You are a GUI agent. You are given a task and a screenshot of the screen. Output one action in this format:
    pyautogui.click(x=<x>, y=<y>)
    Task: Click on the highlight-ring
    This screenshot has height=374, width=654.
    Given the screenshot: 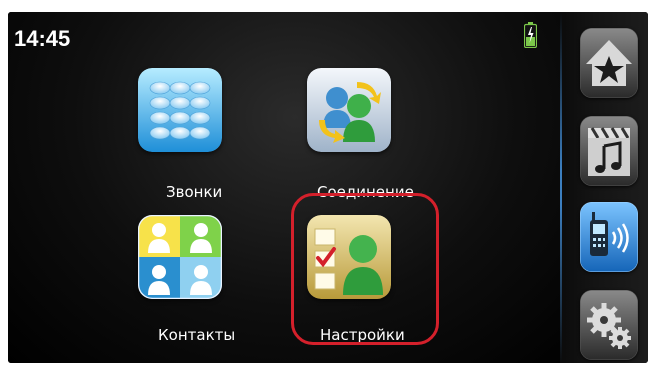 What is the action you would take?
    pyautogui.click(x=365, y=269)
    